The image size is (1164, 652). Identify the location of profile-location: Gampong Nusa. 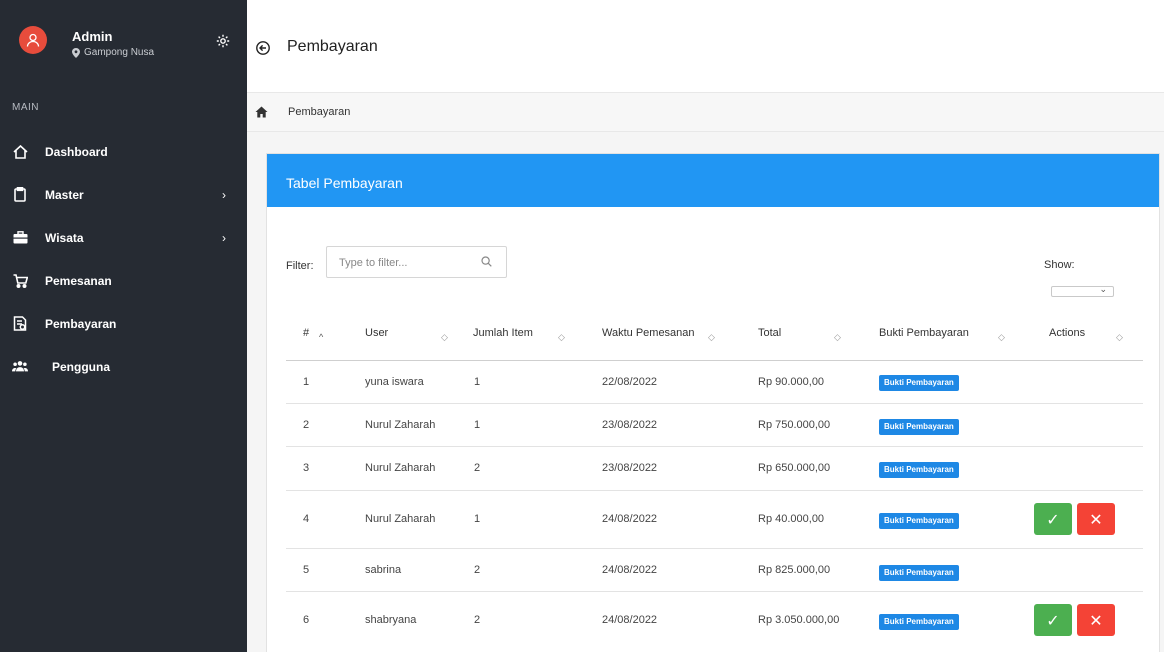
(113, 52).